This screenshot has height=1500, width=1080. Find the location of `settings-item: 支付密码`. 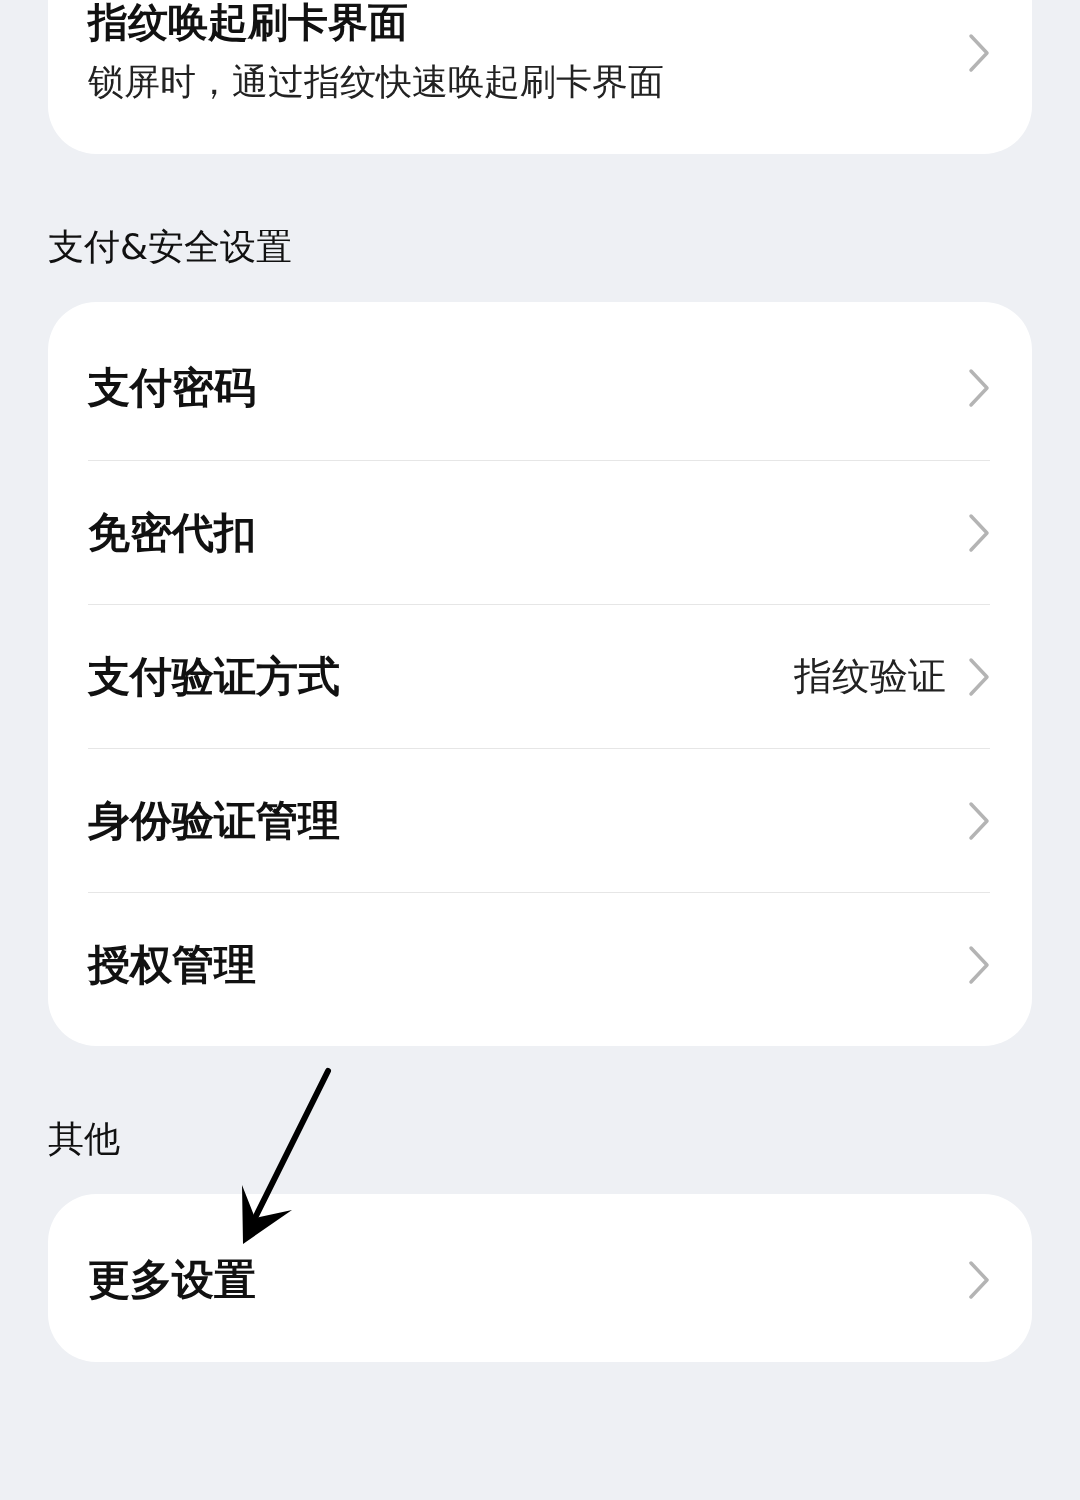

settings-item: 支付密码 is located at coordinates (539, 388).